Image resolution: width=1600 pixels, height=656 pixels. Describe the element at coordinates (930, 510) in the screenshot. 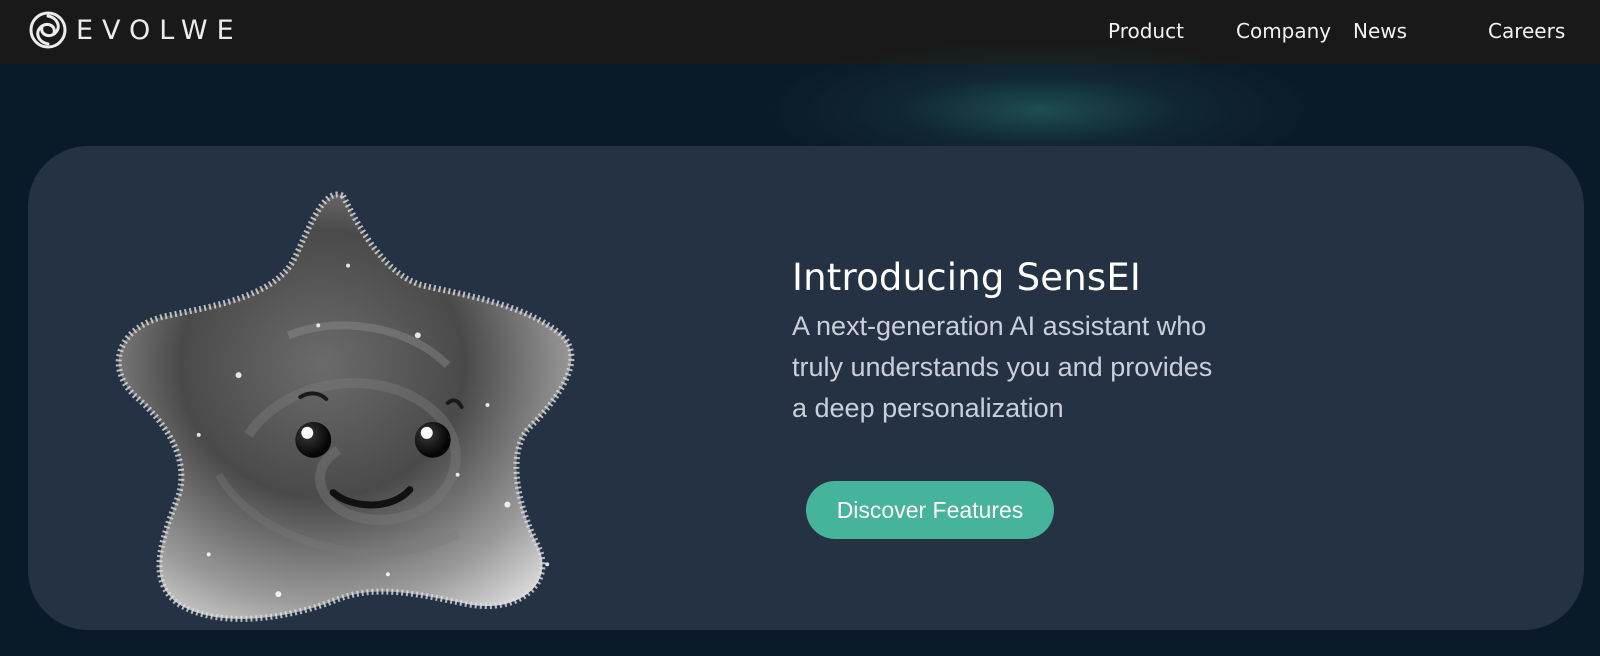

I see `discover-features-button: Discover Features` at that location.